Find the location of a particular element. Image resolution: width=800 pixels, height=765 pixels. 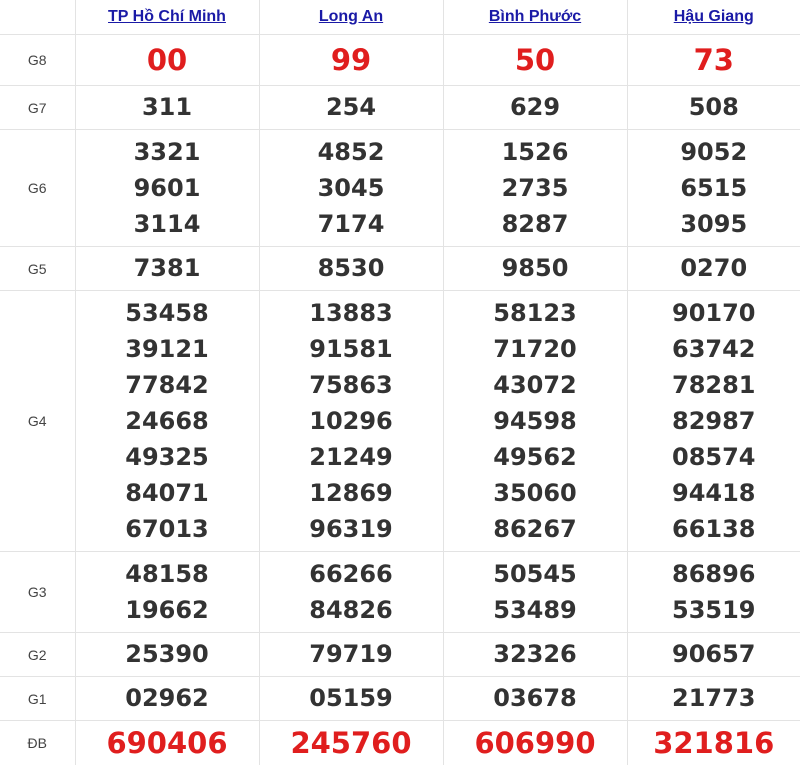

prize-number: 90657 is located at coordinates (714, 654).